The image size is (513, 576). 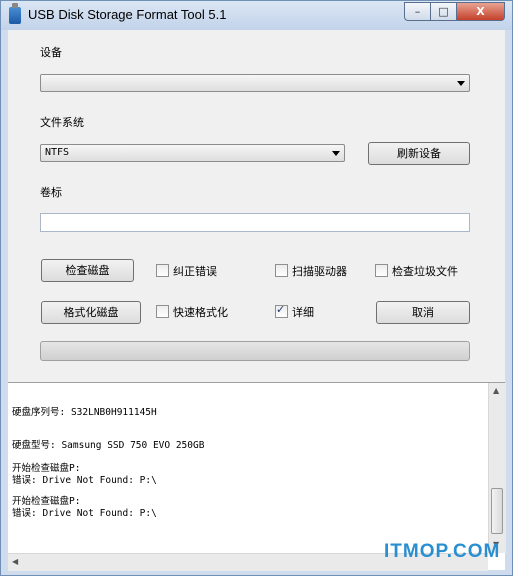 What do you see at coordinates (303, 312) in the screenshot?
I see `verbose-checkbox-label: 详细` at bounding box center [303, 312].